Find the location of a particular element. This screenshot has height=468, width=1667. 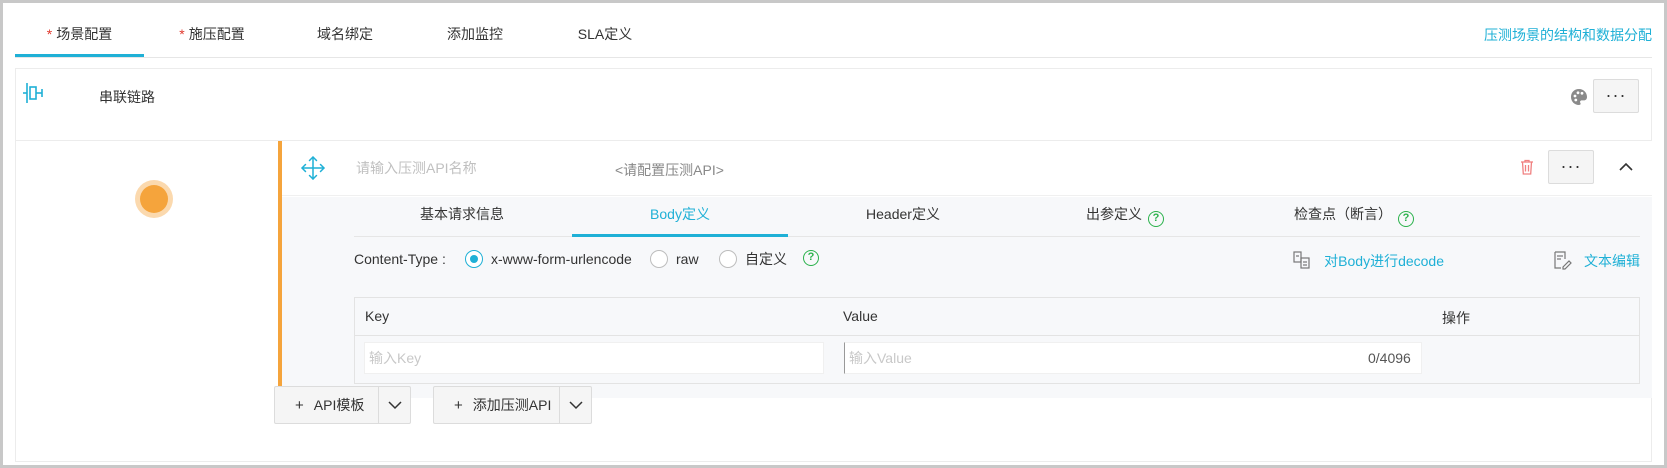

tab-scene-config: * 场景配置 is located at coordinates (79, 37).